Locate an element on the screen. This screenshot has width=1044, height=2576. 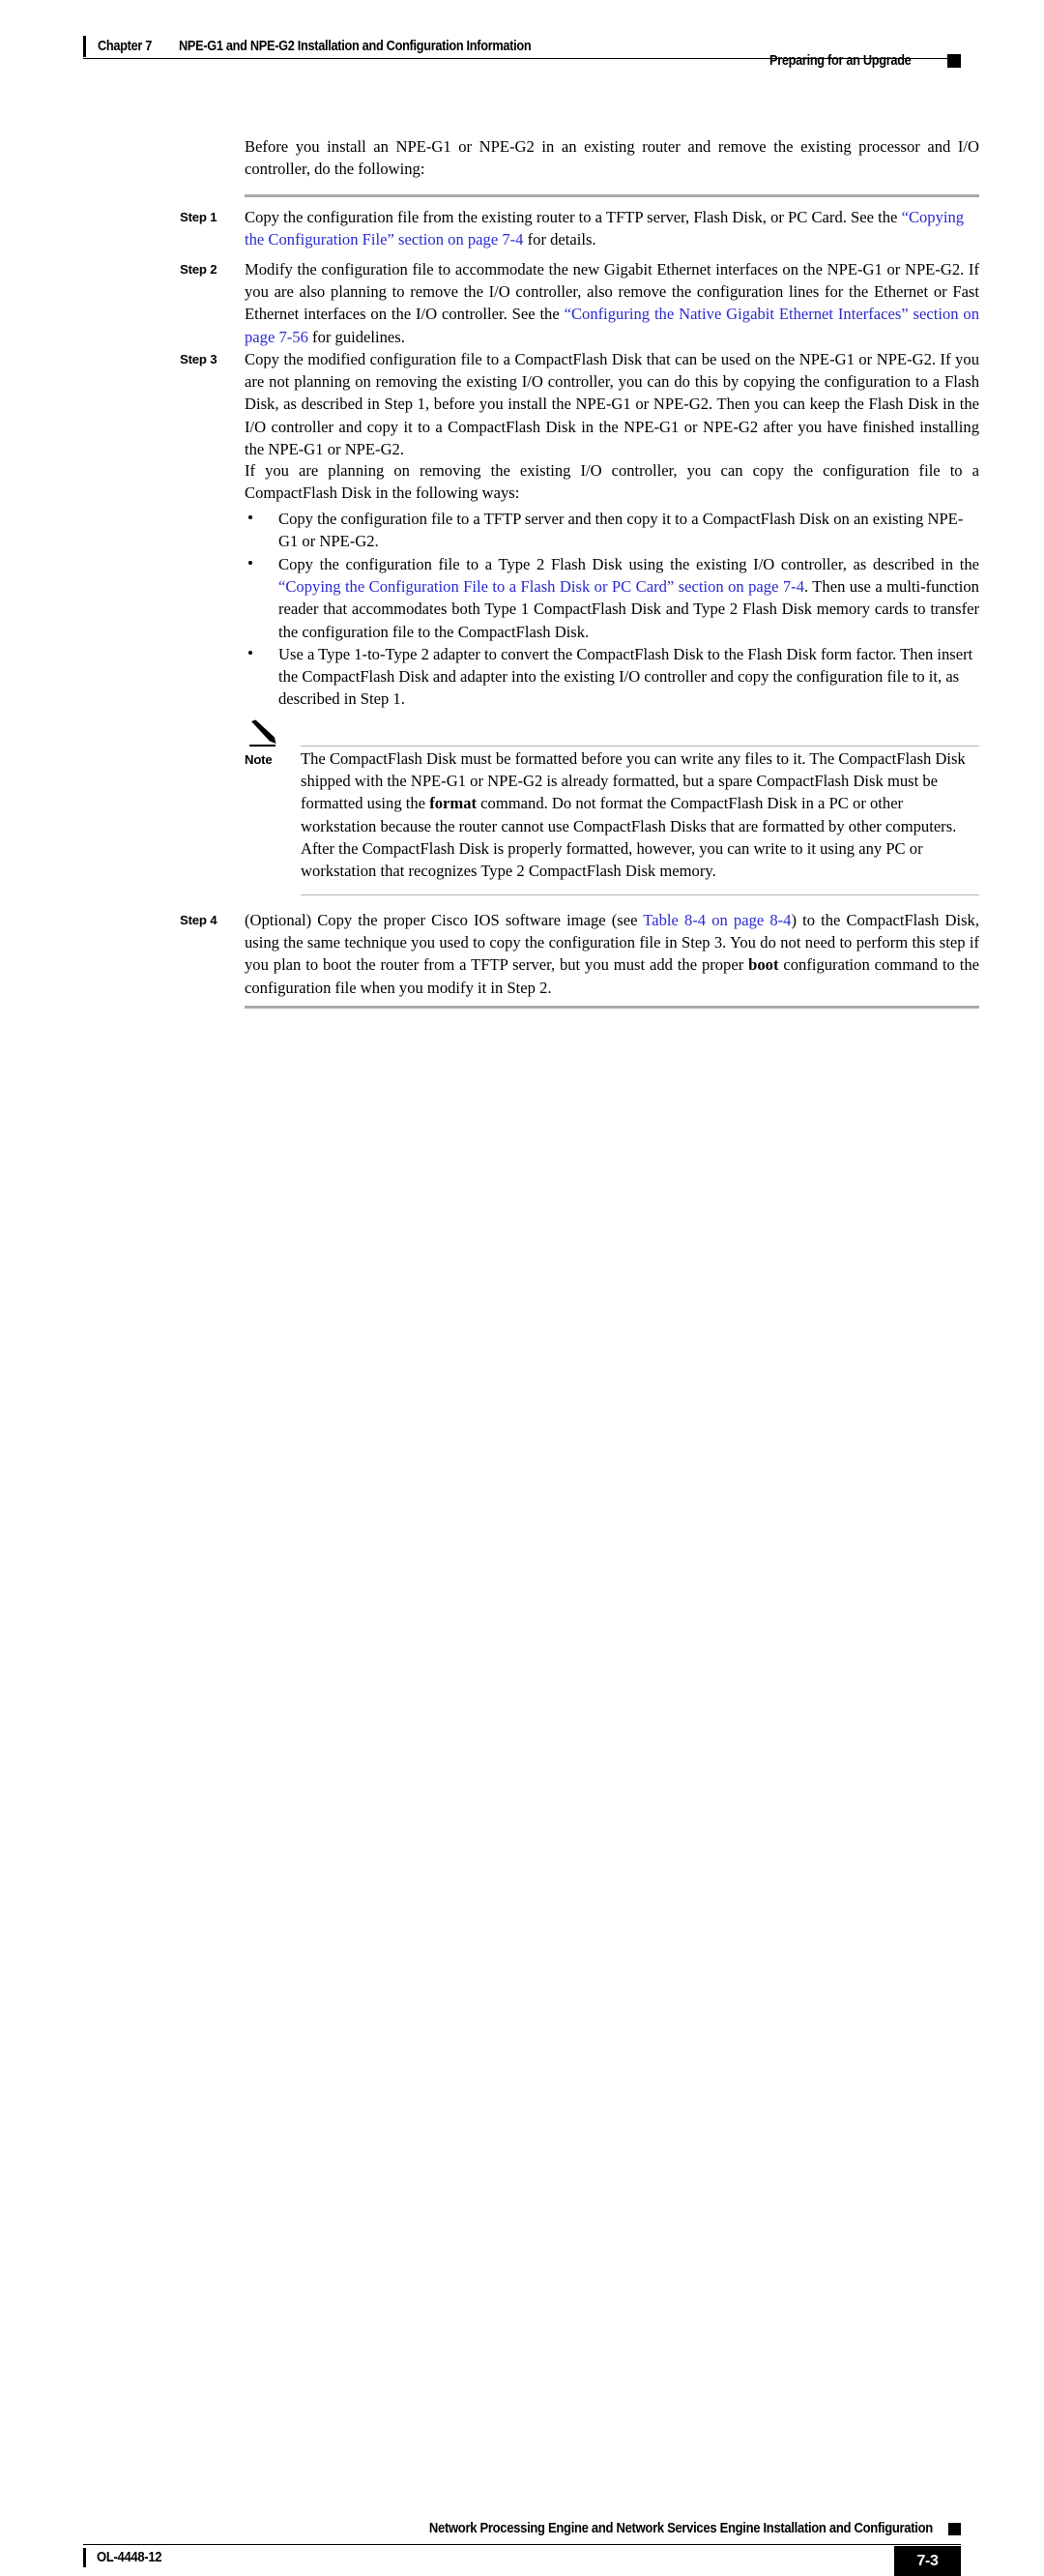
footer-square-marker is located at coordinates (955, 2528).